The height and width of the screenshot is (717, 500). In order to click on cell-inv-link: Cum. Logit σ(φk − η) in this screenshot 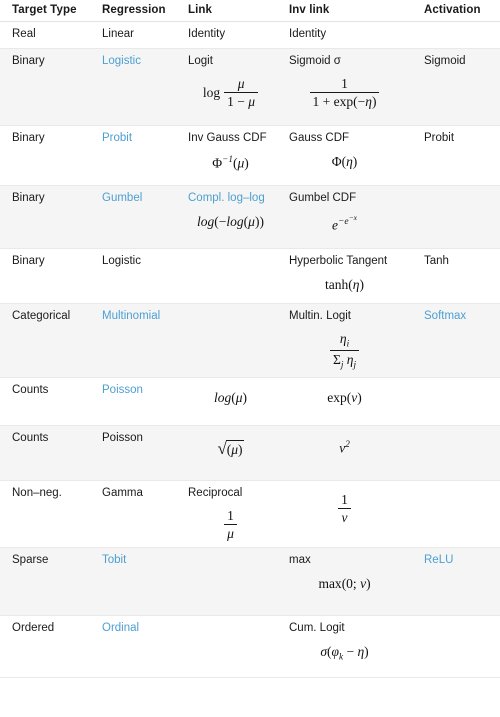, I will do `click(342, 646)`.